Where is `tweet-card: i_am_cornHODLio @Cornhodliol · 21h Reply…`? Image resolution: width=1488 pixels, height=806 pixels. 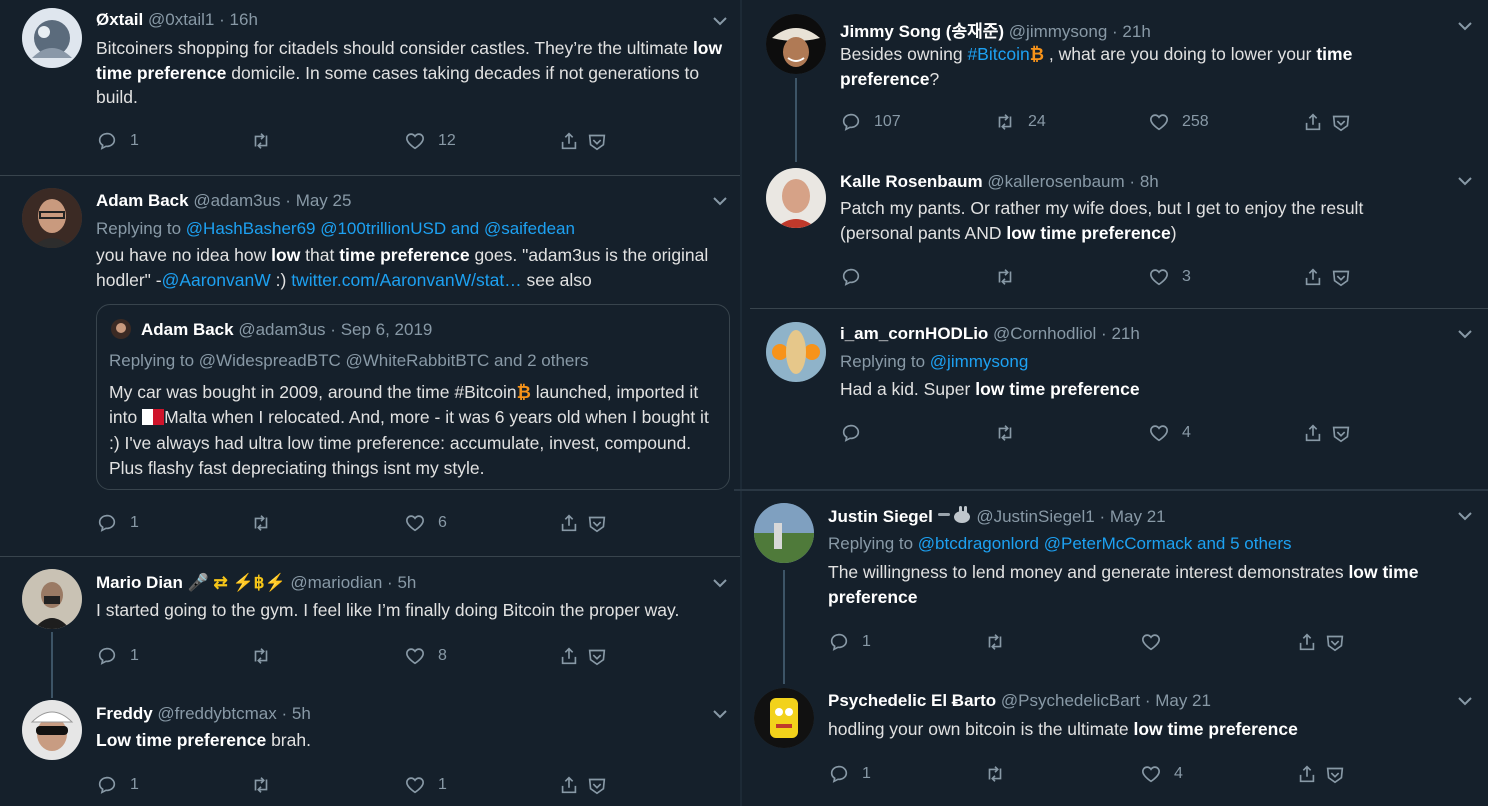
tweet-card: i_am_cornHODLio @Cornhodliol · 21h Reply… is located at coordinates (1115, 398).